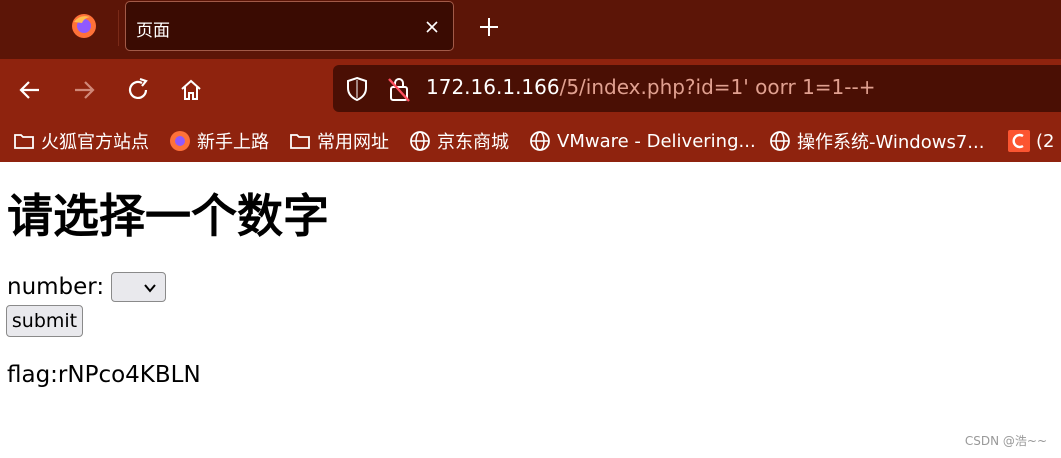 Image resolution: width=1061 pixels, height=458 pixels. What do you see at coordinates (180, 141) in the screenshot?
I see `firefox-icon` at bounding box center [180, 141].